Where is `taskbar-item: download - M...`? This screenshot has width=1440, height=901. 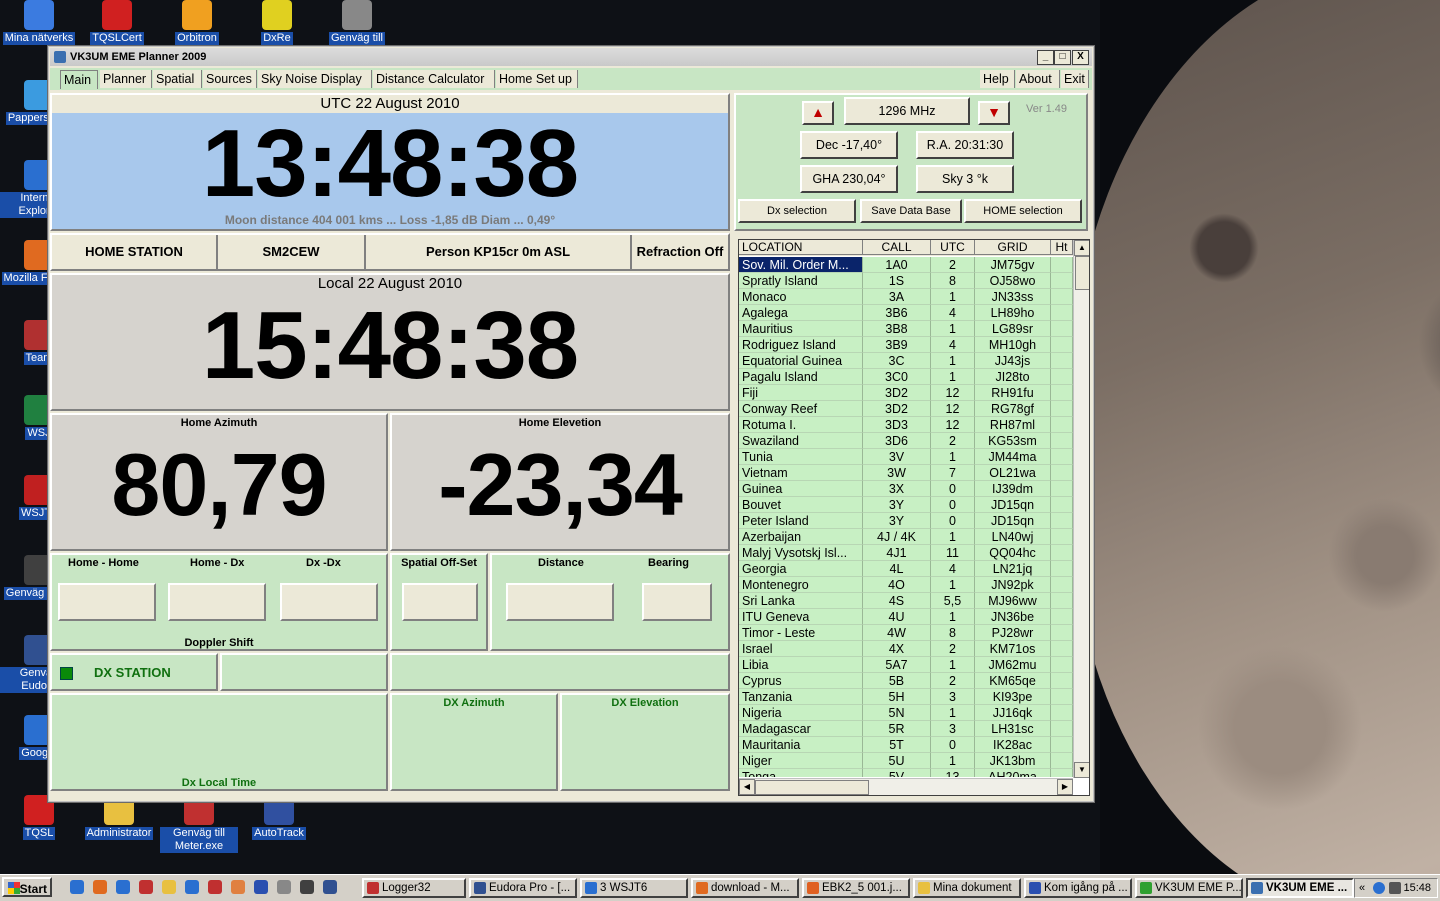 taskbar-item: download - M... is located at coordinates (745, 888).